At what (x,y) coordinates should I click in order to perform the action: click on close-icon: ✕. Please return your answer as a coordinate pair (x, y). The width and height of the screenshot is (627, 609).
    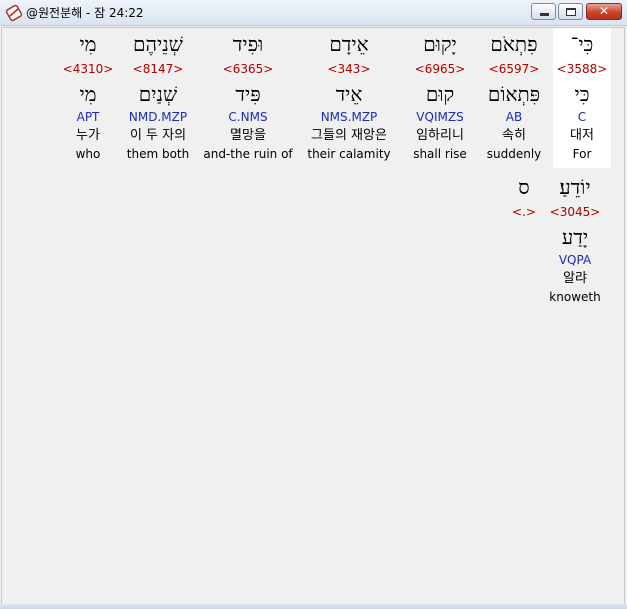
    Looking at the image, I should click on (604, 11).